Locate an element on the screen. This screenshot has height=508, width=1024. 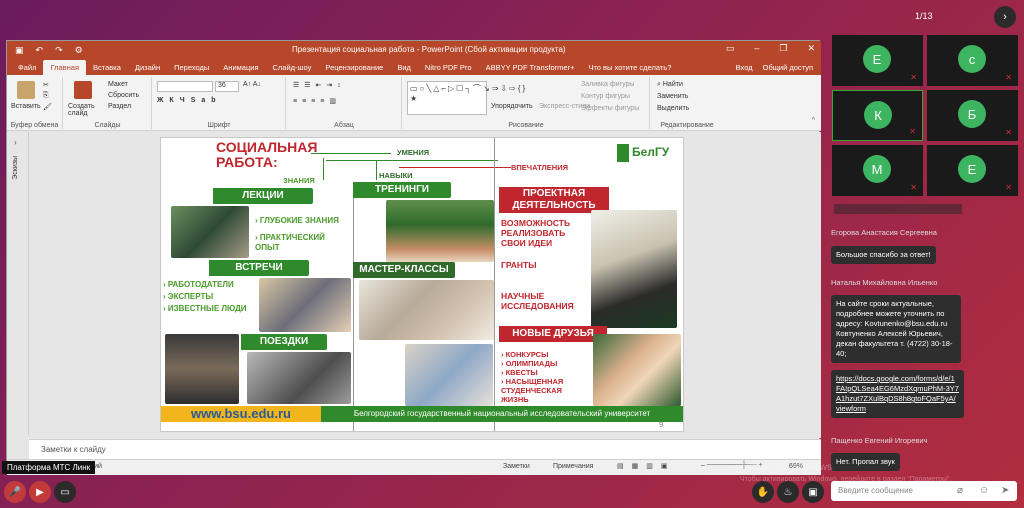
layout-button: Макет is located at coordinates (118, 84).